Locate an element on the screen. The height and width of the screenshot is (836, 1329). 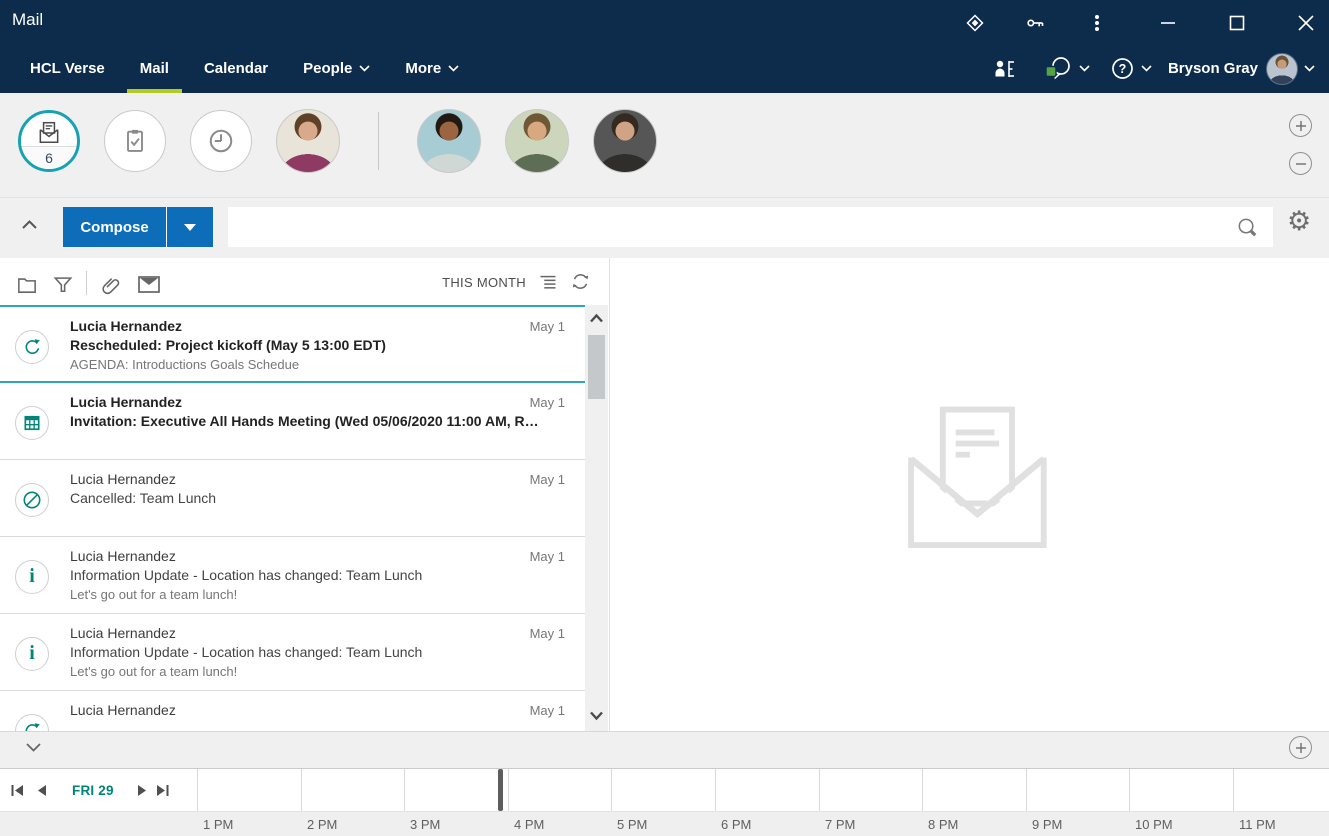
last-day-icon is located at coordinates (162, 790).